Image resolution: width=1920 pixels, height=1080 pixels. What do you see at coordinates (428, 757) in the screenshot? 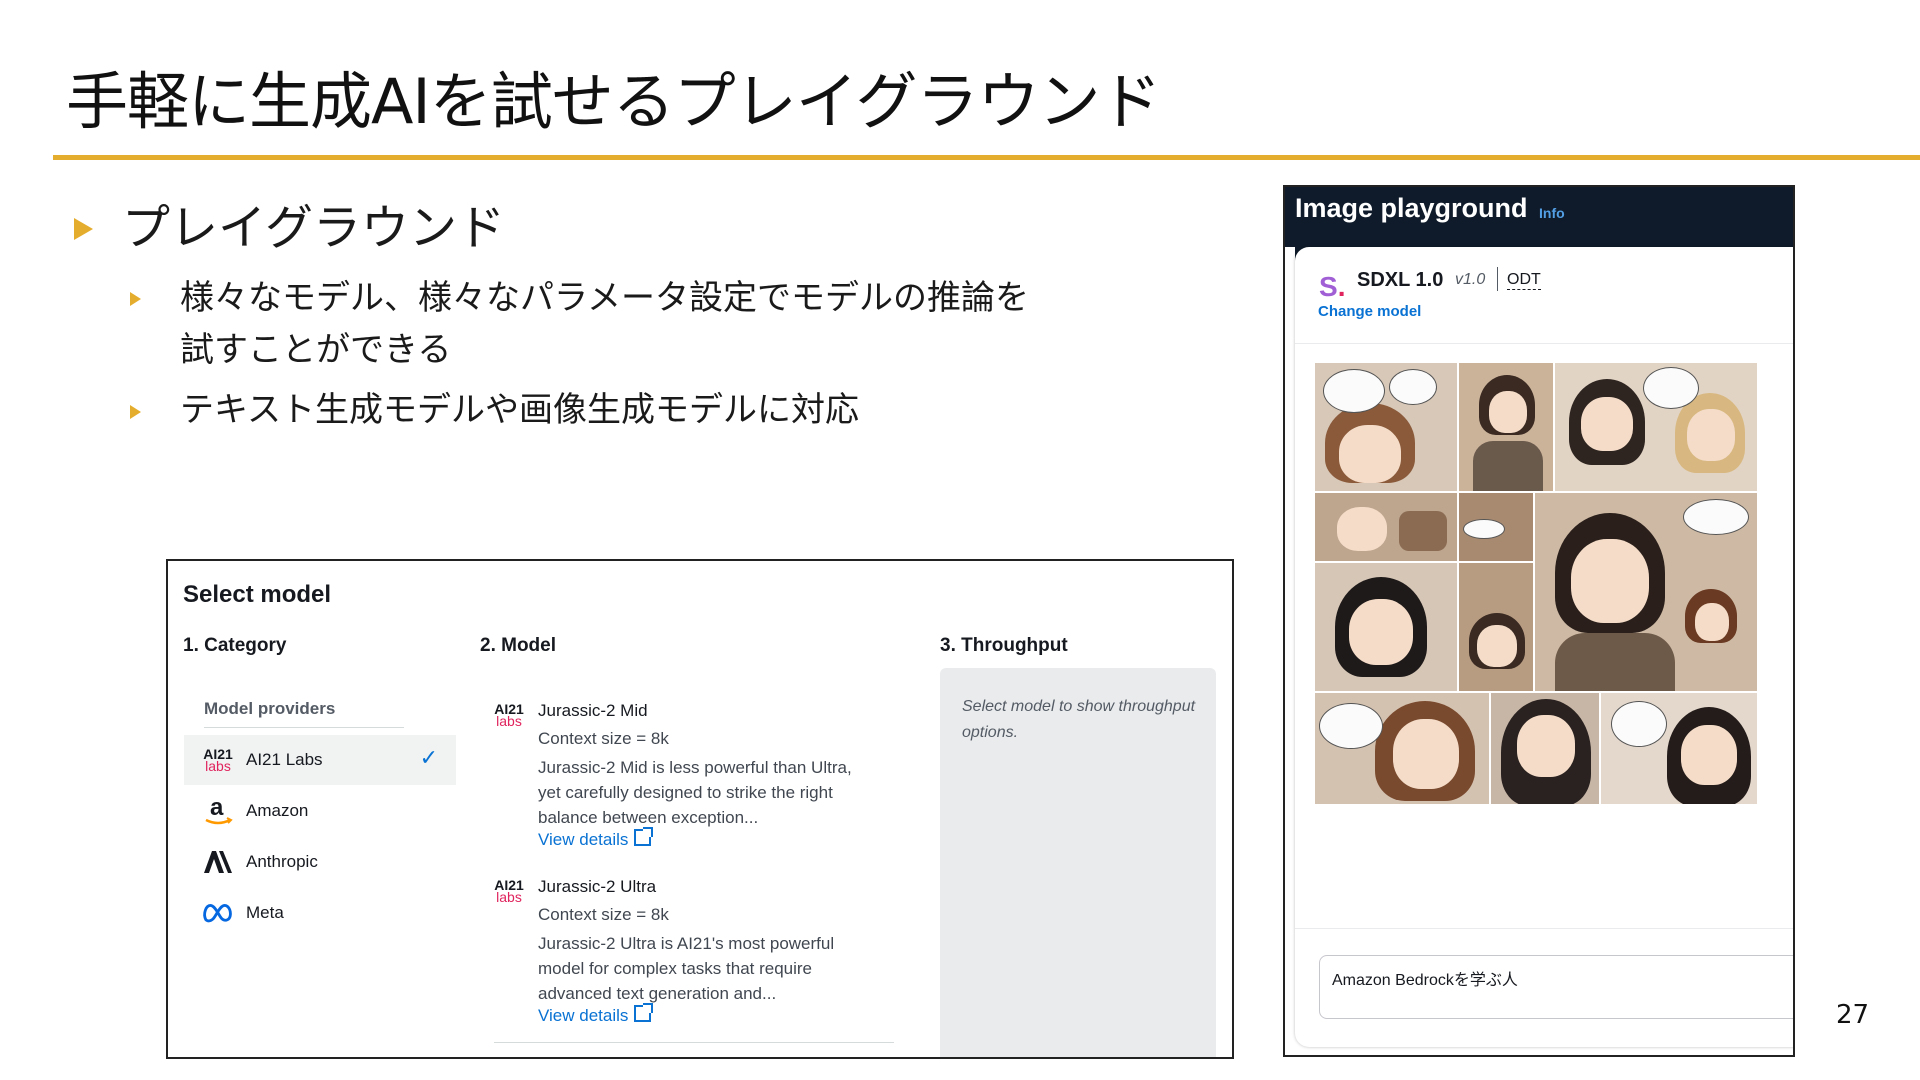
I see `check-icon: ✓` at bounding box center [428, 757].